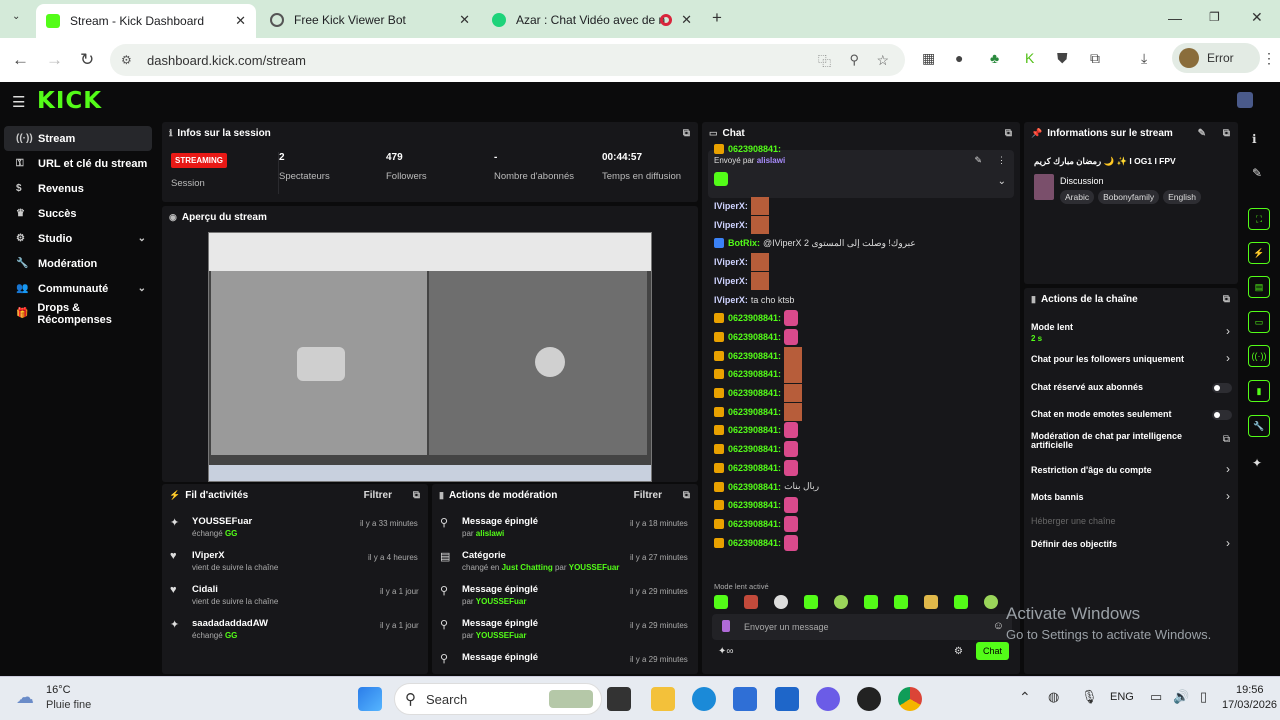  What do you see at coordinates (861, 174) in the screenshot?
I see `pinned-message: Envoyé par alislawi ✎ ⋮ ⌄` at bounding box center [861, 174].